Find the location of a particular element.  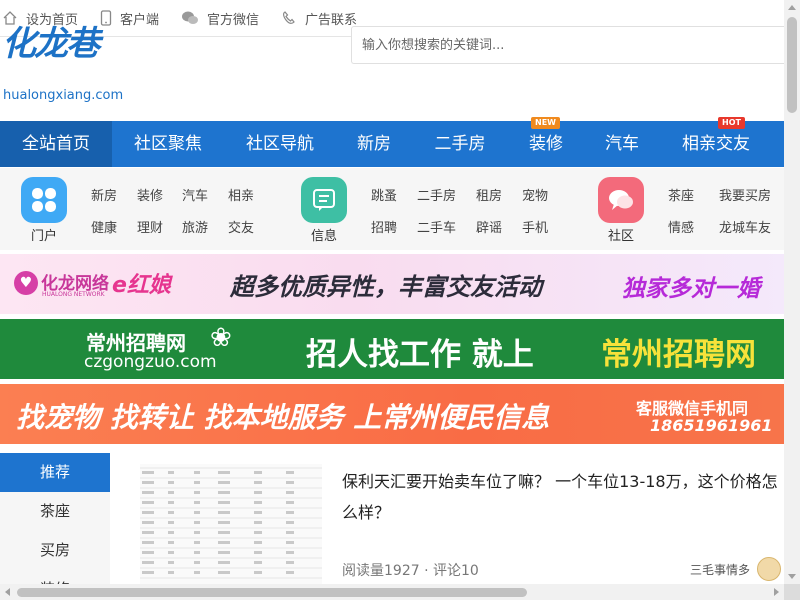

nav-label: 社区聚焦 is located at coordinates (168, 144).